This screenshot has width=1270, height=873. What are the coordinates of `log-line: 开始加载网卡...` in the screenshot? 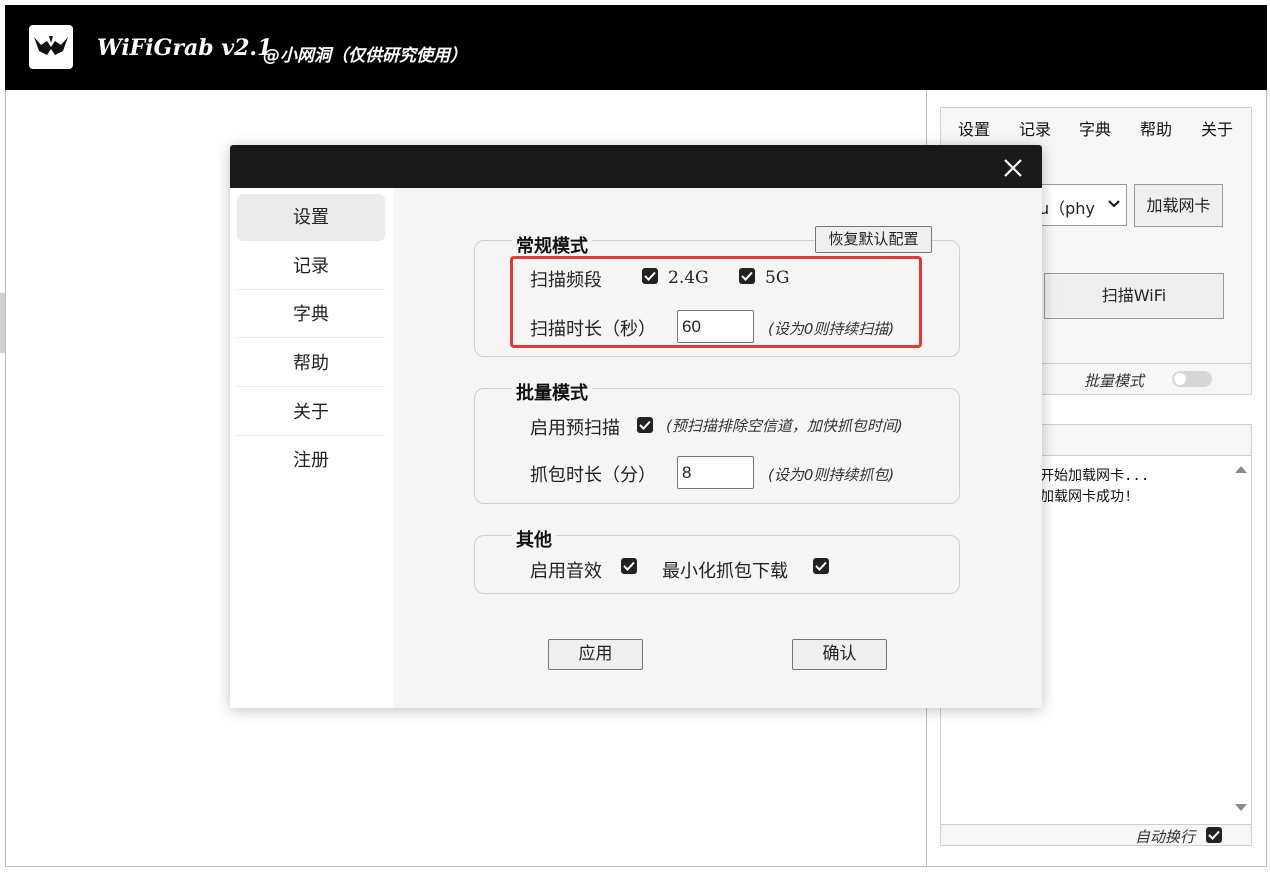 It's located at (1095, 476).